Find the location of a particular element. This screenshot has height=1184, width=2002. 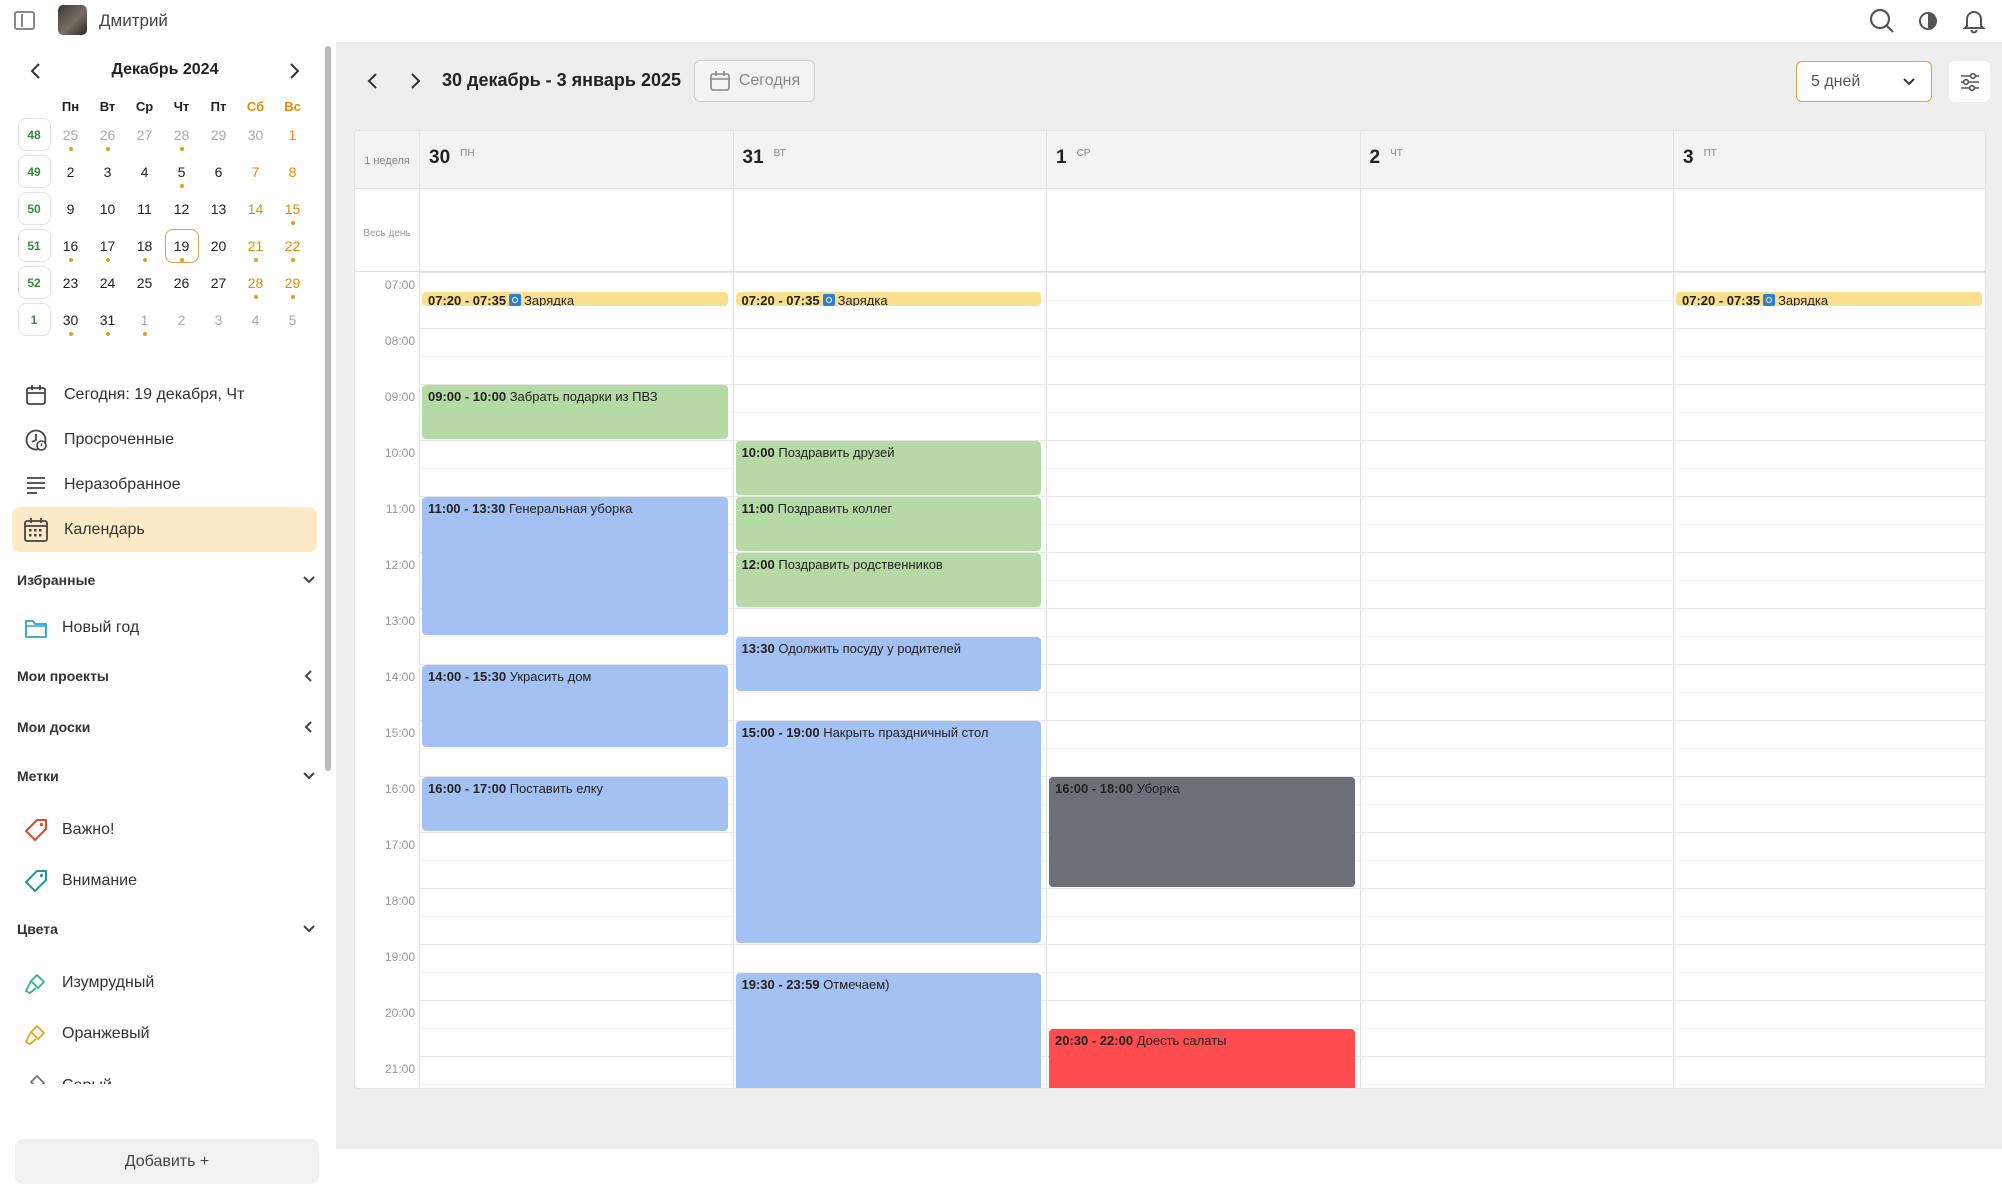

section-colors: Цвета is located at coordinates (167, 929).